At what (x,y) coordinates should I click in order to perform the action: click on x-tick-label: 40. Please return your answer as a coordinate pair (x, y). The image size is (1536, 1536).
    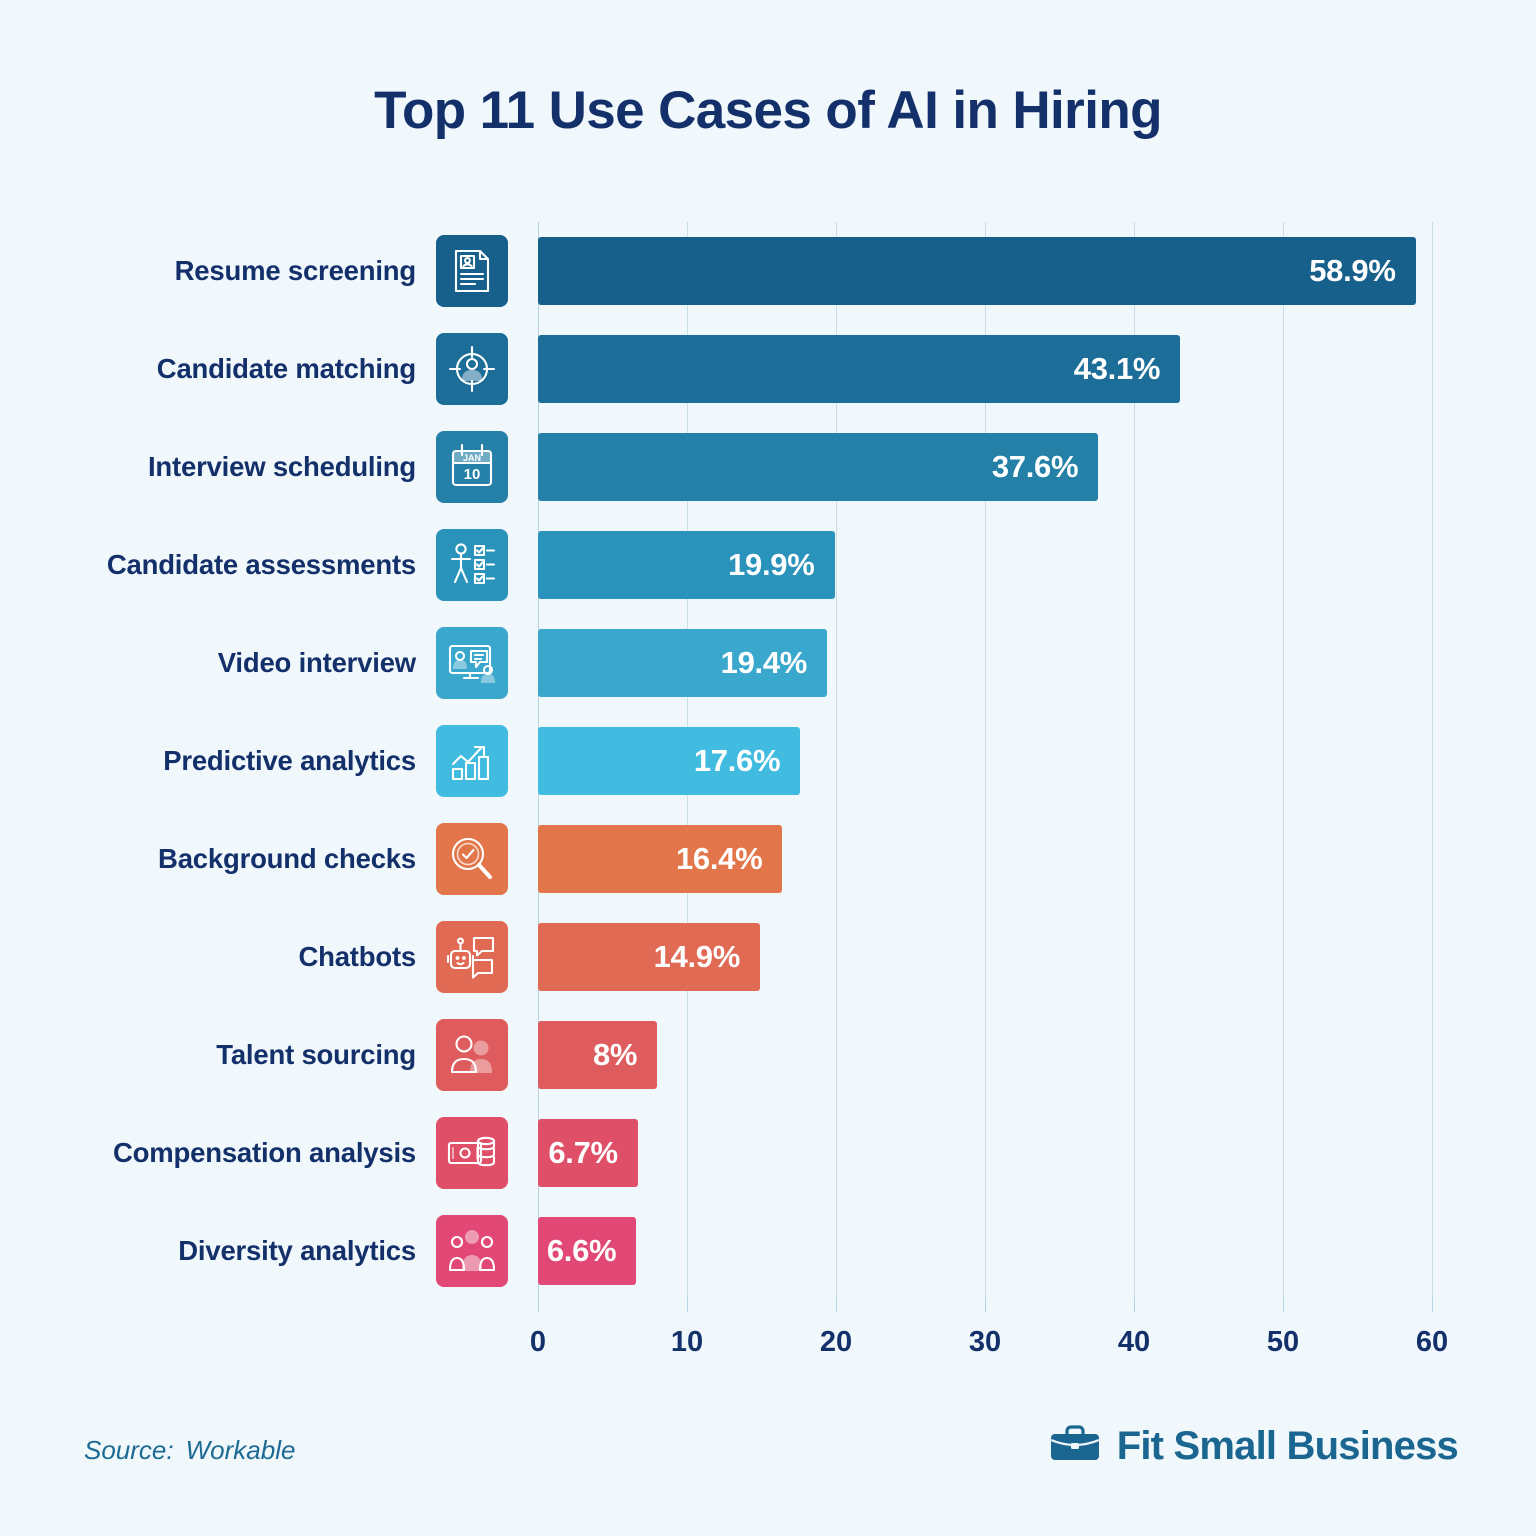
    Looking at the image, I should click on (1134, 1342).